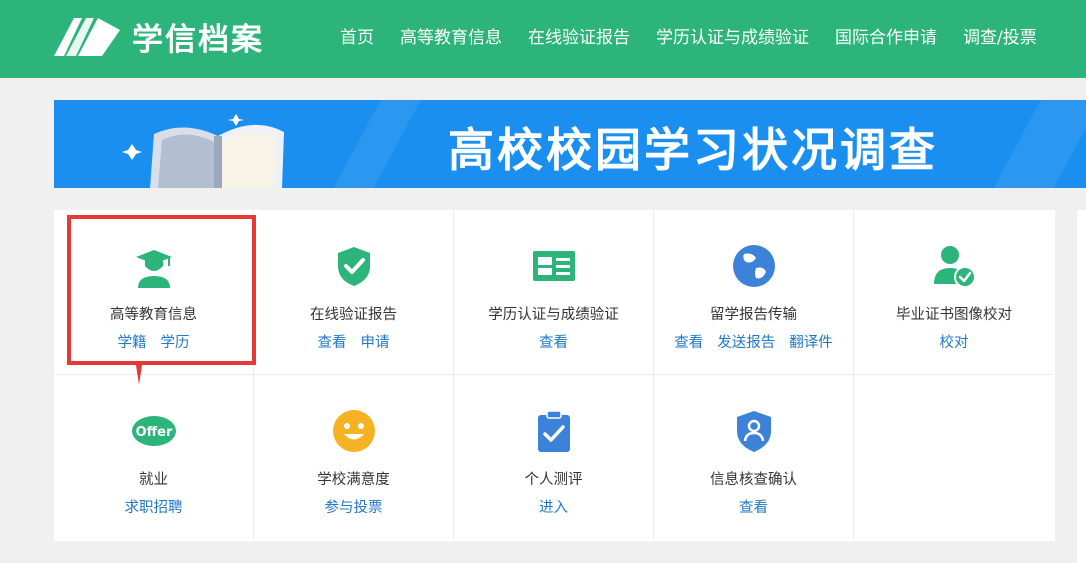  I want to click on offer-icon: Offer, so click(154, 431).